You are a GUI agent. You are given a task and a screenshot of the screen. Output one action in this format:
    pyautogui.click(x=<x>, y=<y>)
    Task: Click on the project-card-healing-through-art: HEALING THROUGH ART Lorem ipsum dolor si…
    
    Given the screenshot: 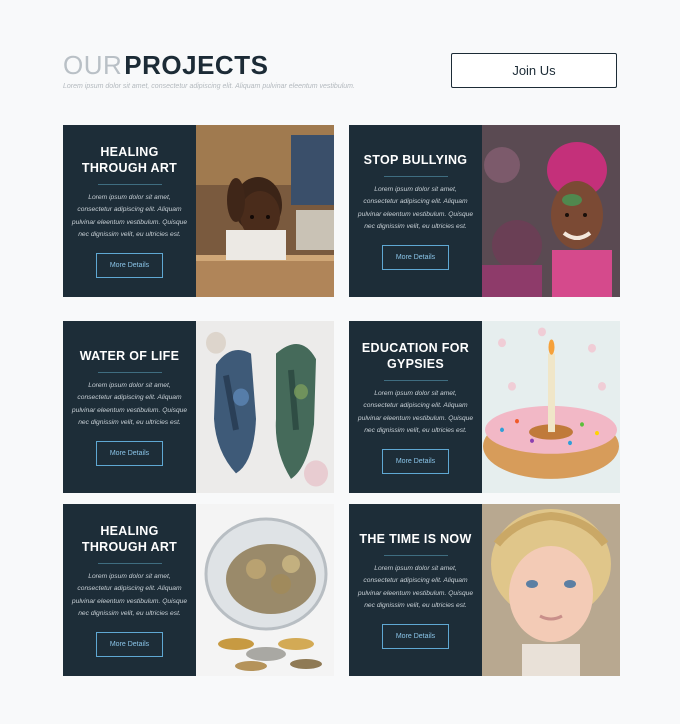 What is the action you would take?
    pyautogui.click(x=198, y=211)
    